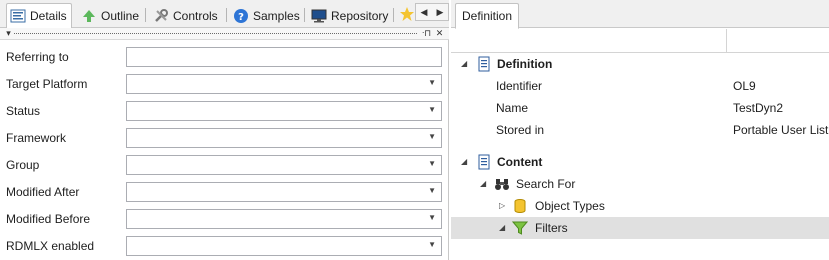 This screenshot has width=829, height=260. What do you see at coordinates (284, 219) in the screenshot?
I see `modified-before-dropdown: ▼` at bounding box center [284, 219].